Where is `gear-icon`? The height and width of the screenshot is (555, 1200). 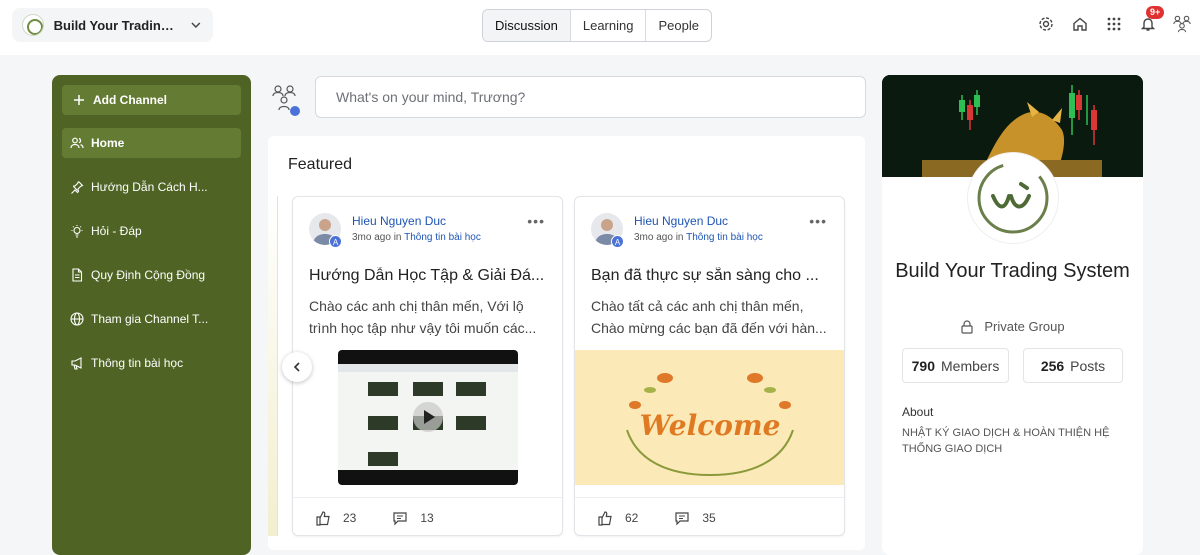 gear-icon is located at coordinates (1046, 24).